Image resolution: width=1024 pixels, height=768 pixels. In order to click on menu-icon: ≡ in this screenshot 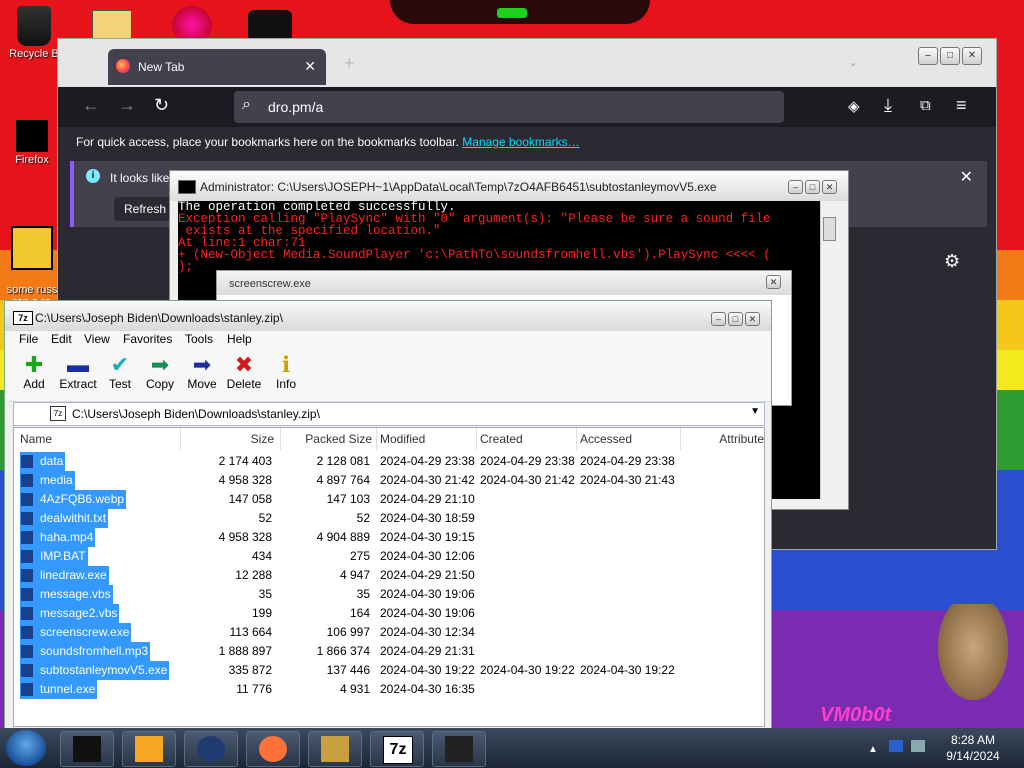, I will do `click(961, 105)`.